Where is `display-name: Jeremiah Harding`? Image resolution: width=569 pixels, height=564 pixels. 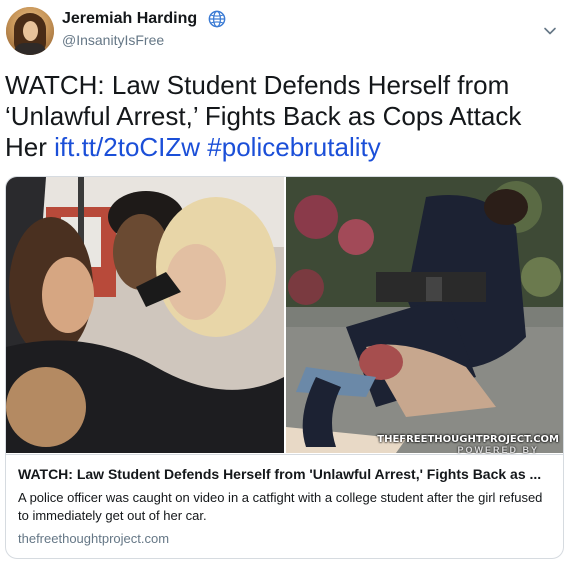 display-name: Jeremiah Harding is located at coordinates (129, 19).